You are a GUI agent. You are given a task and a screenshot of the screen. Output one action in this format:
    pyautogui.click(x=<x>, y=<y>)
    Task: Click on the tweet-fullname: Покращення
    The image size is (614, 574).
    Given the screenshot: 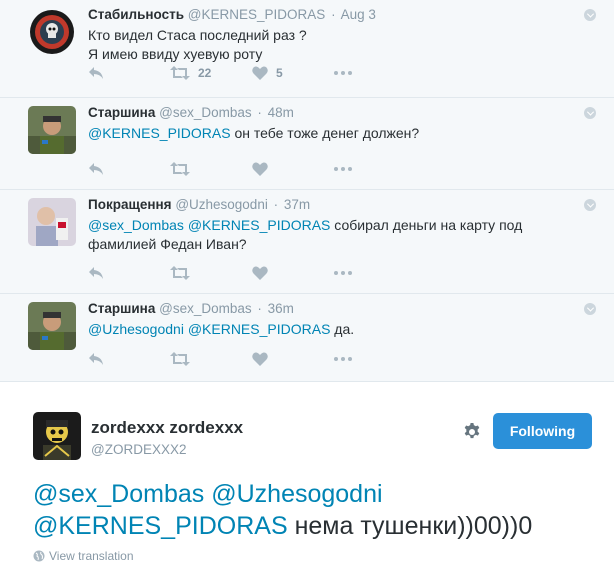 What is the action you would take?
    pyautogui.click(x=130, y=204)
    